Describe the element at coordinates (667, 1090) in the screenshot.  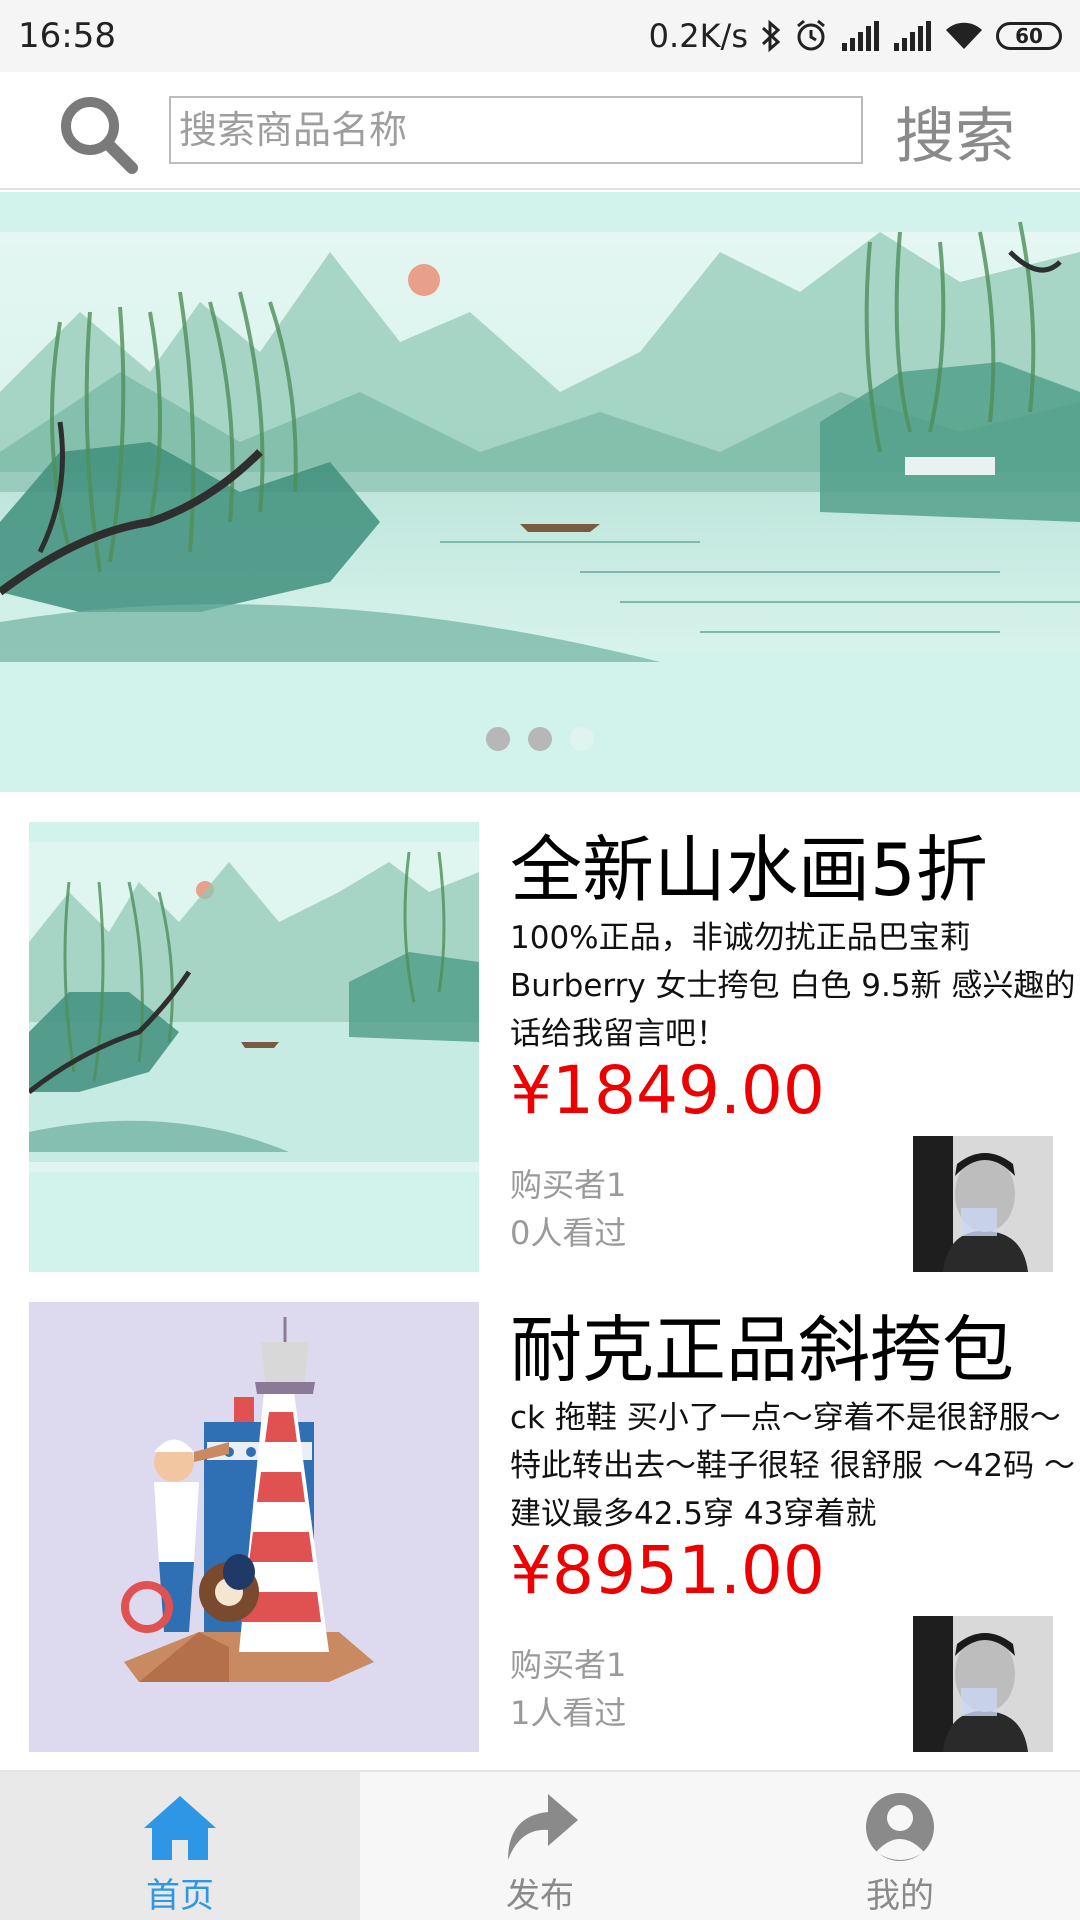
I see `product-price: ¥1849.00` at that location.